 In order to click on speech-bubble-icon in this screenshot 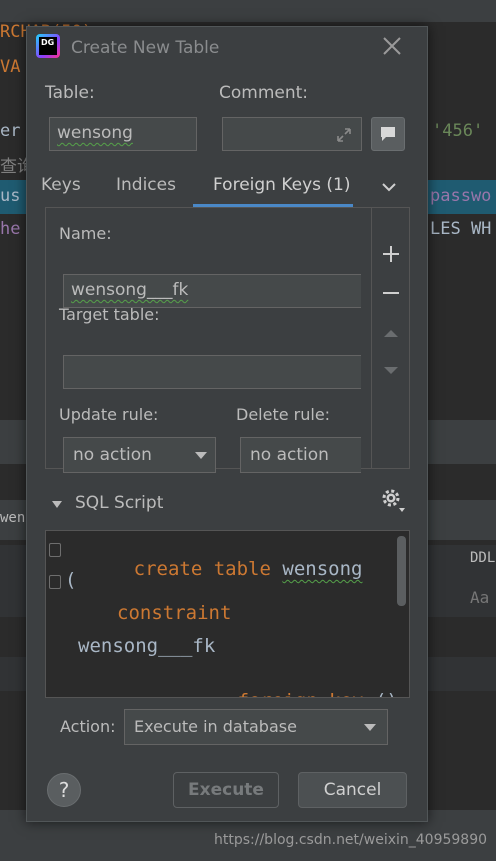, I will do `click(388, 134)`.